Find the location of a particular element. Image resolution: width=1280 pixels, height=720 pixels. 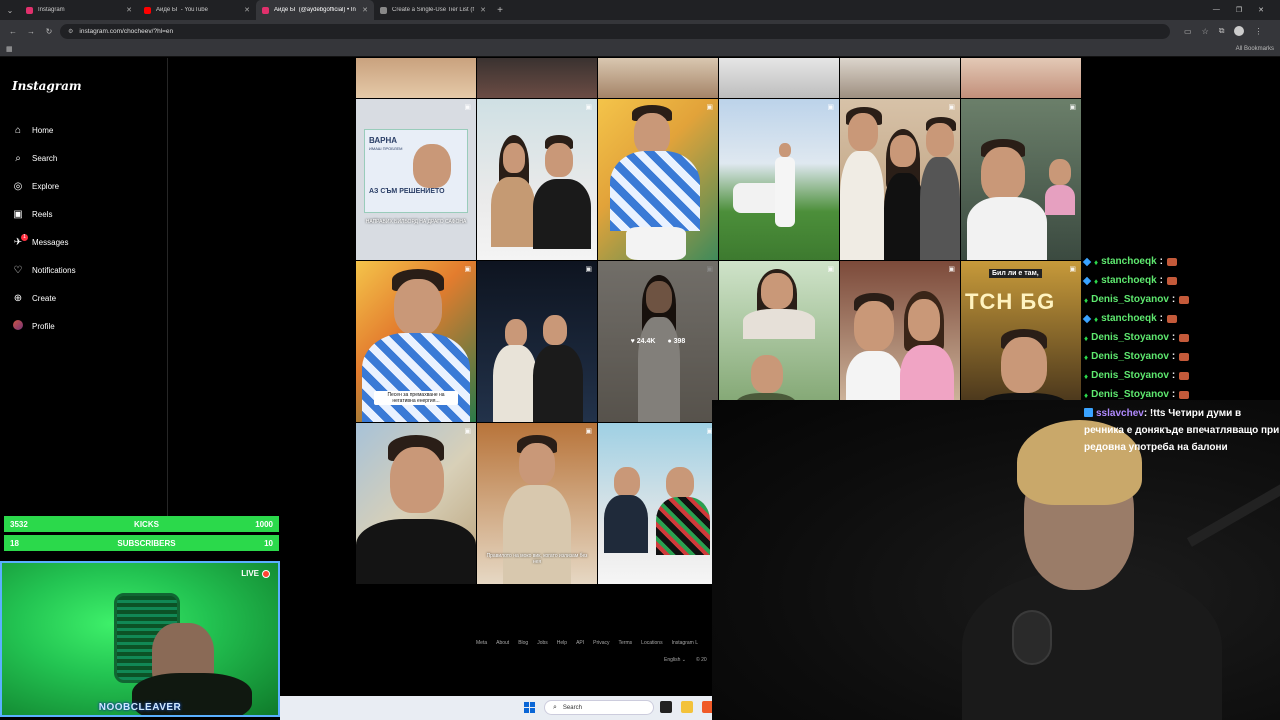

person-body is located at coordinates (1007, 228).